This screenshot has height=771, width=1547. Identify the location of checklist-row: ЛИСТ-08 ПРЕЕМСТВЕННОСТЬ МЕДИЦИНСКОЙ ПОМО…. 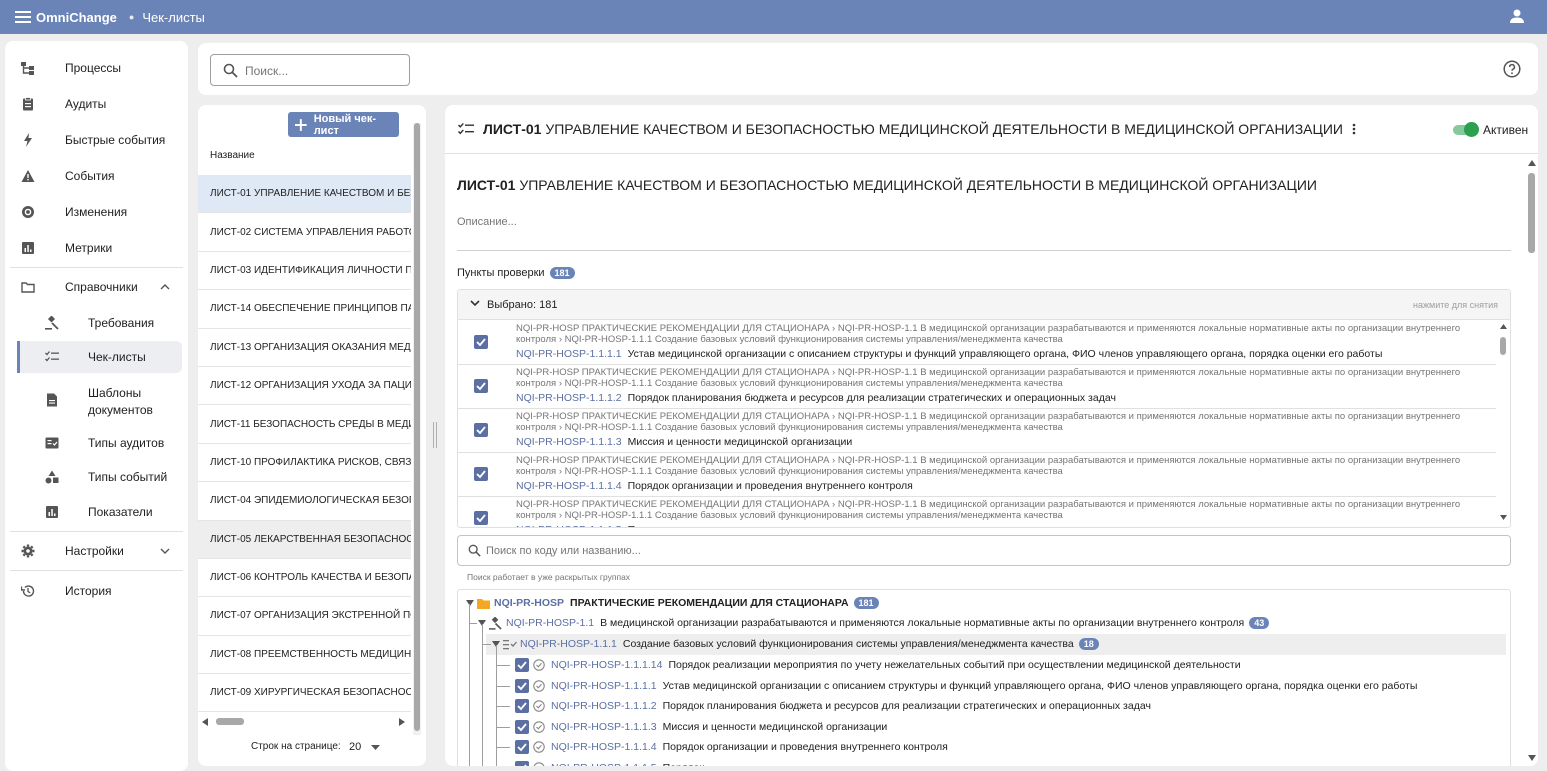
(304, 655).